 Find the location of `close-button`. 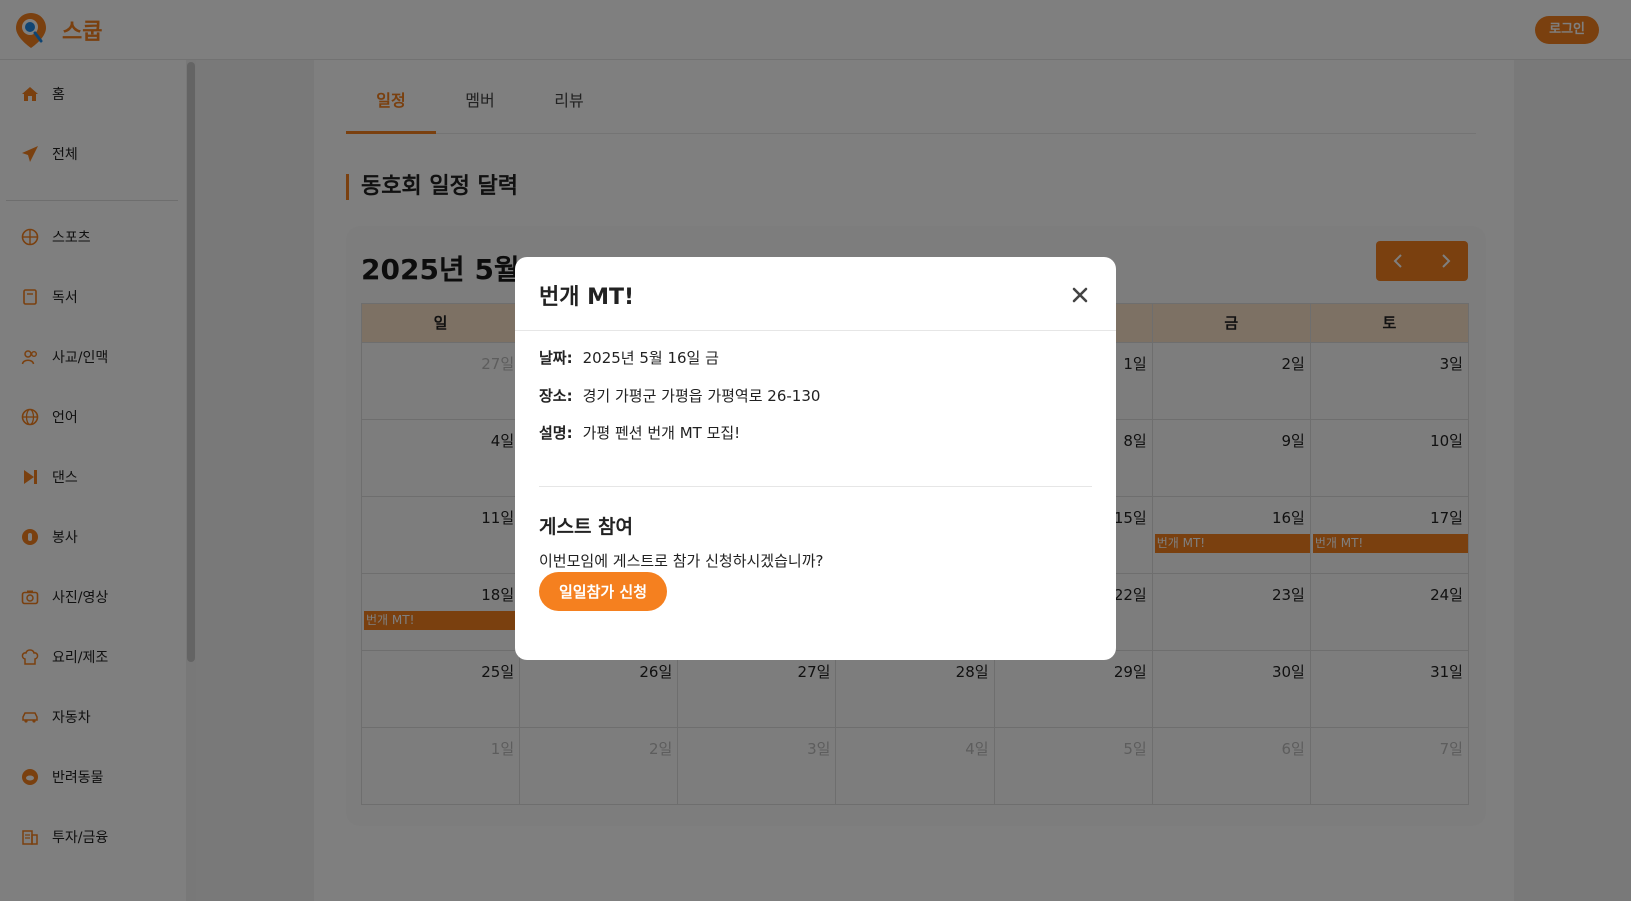

close-button is located at coordinates (1080, 295).